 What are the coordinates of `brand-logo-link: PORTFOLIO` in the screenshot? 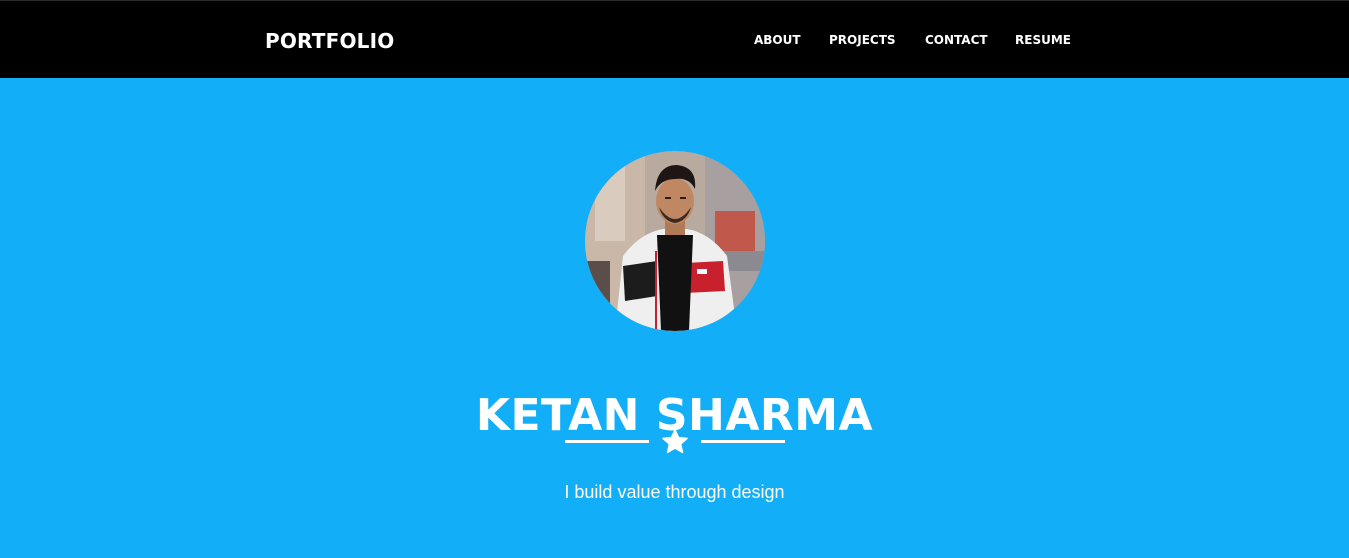 It's located at (329, 41).